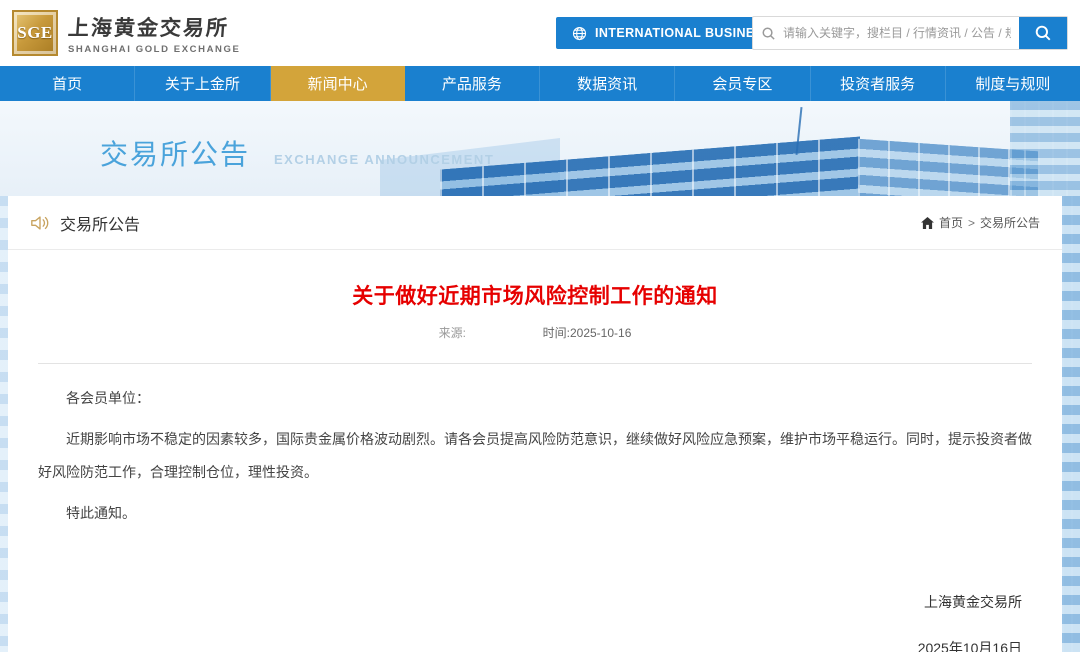 This screenshot has width=1080, height=652. I want to click on search-submit-button, so click(1043, 33).